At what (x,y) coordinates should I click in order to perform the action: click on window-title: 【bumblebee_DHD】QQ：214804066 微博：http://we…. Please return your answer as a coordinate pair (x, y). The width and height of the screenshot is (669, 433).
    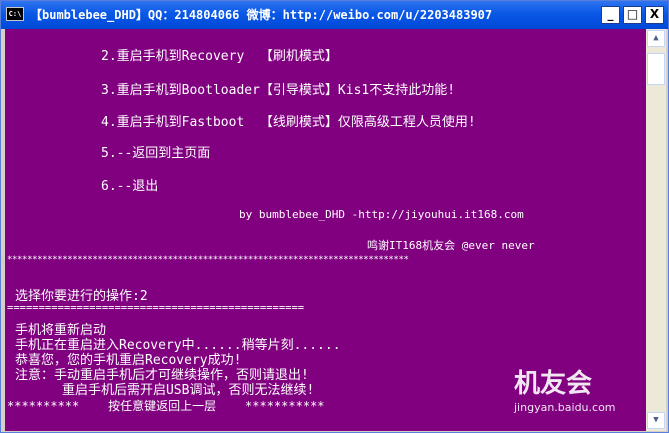
    Looking at the image, I should click on (261, 15).